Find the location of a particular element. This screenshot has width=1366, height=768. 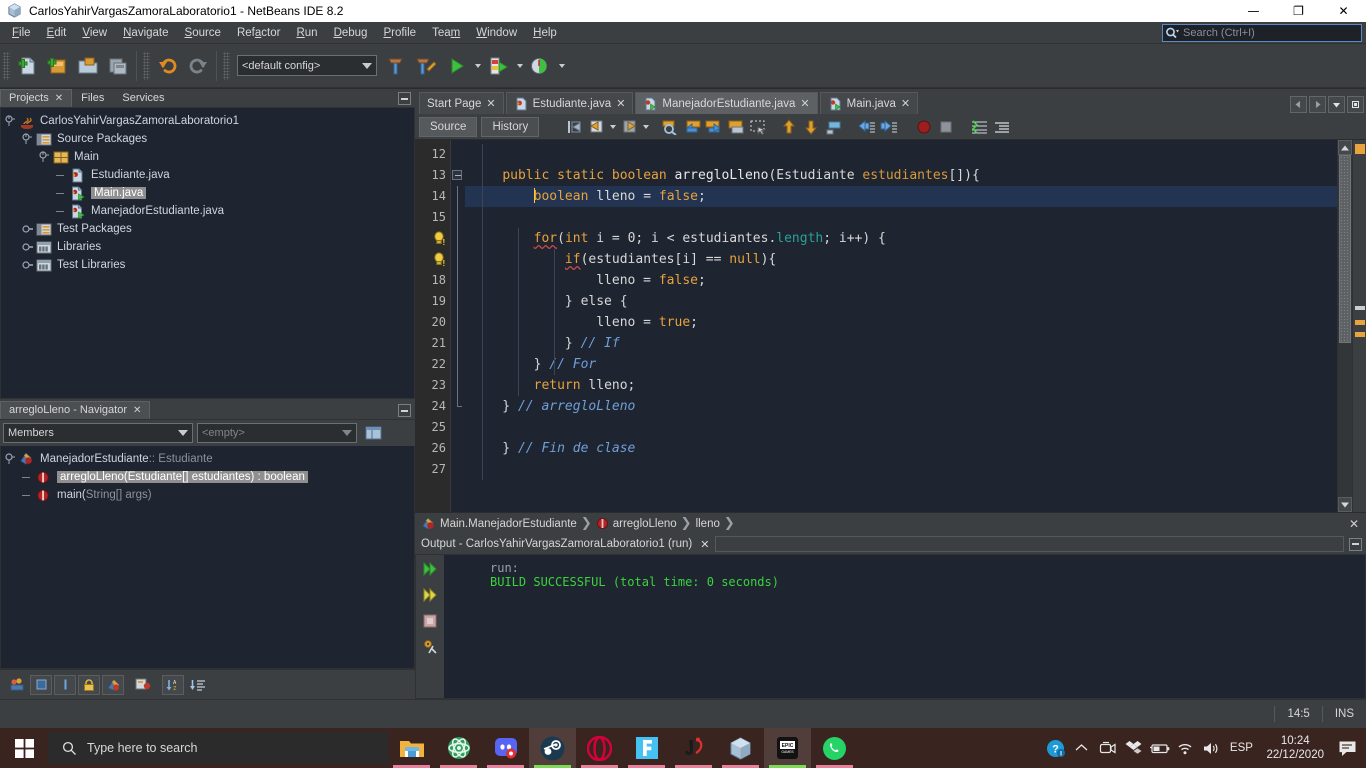

back-dropdown-icon is located at coordinates (612, 127).